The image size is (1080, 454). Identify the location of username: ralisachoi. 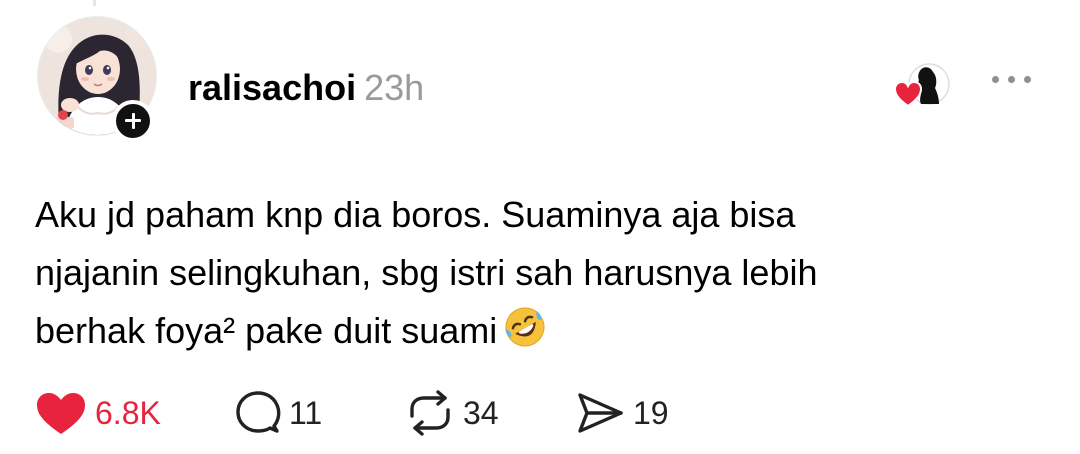
(272, 87).